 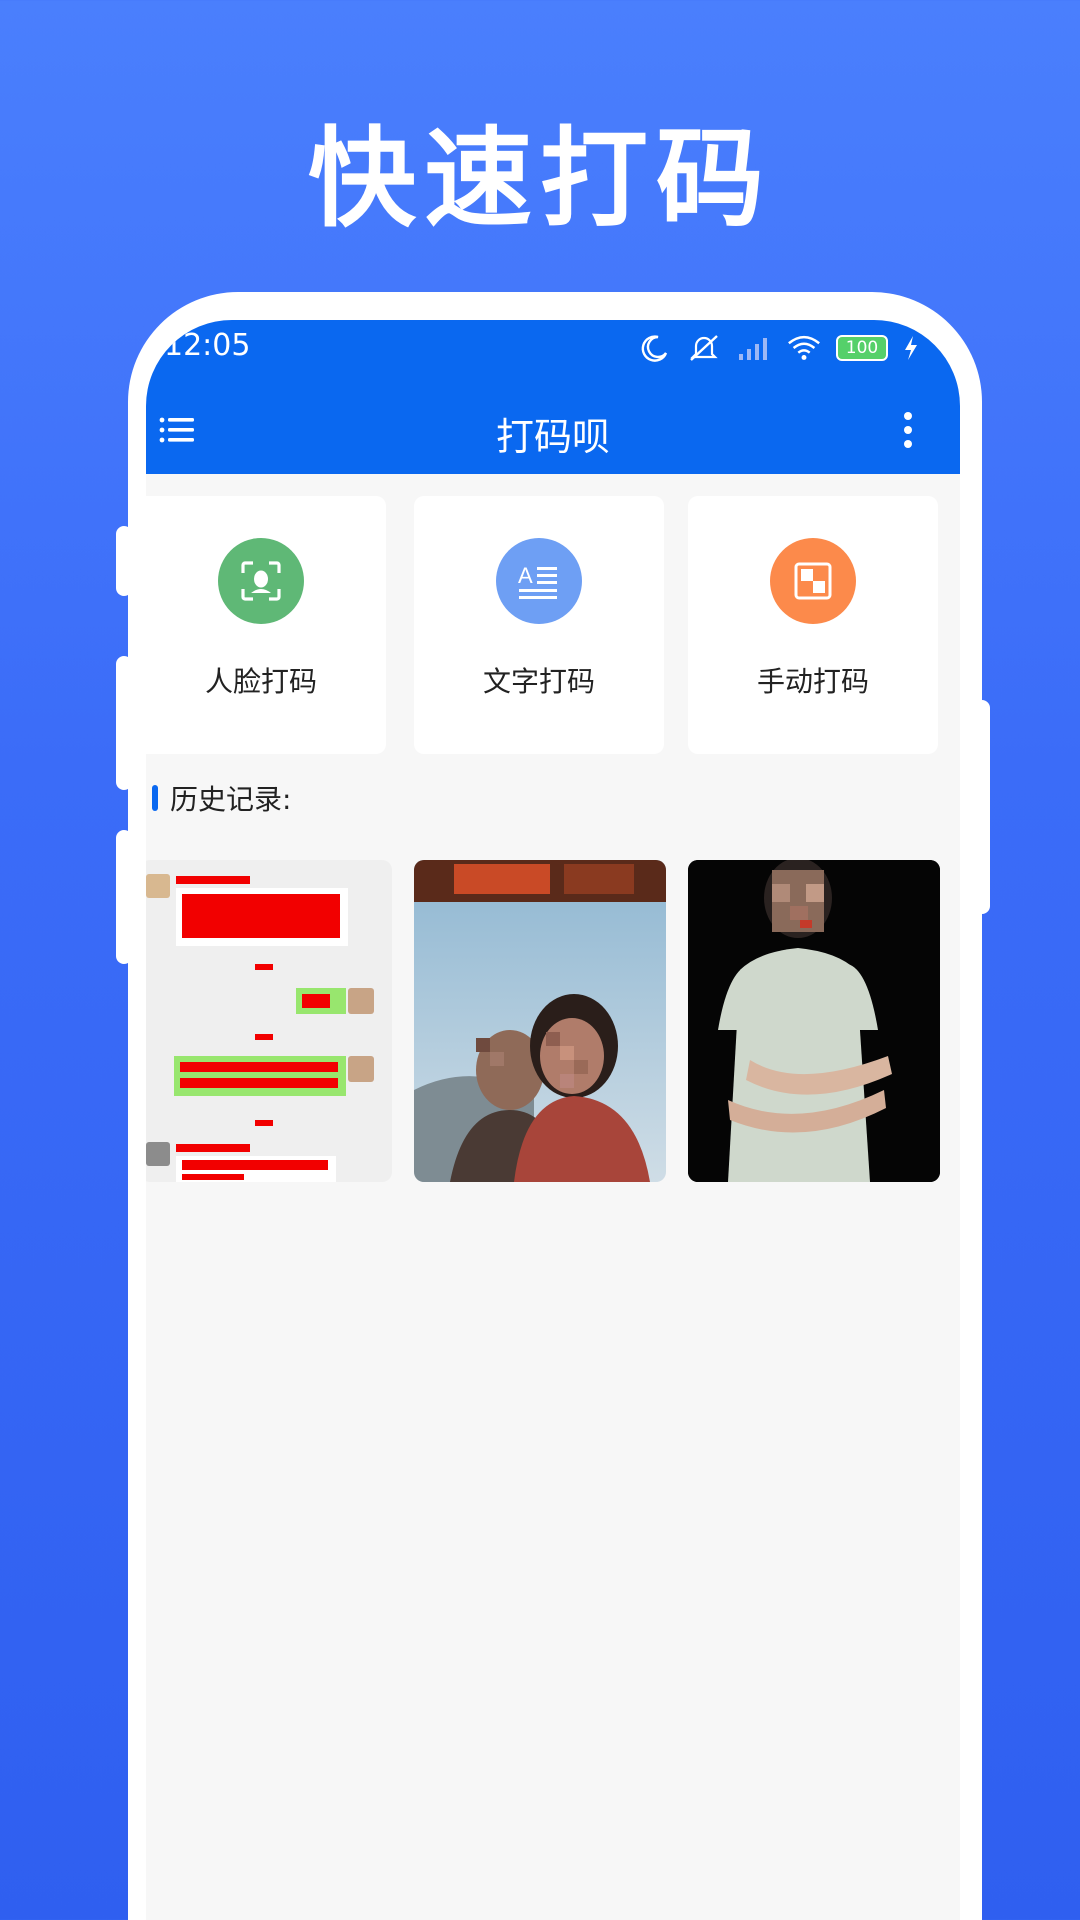 I want to click on history-list, so click(x=553, y=1021).